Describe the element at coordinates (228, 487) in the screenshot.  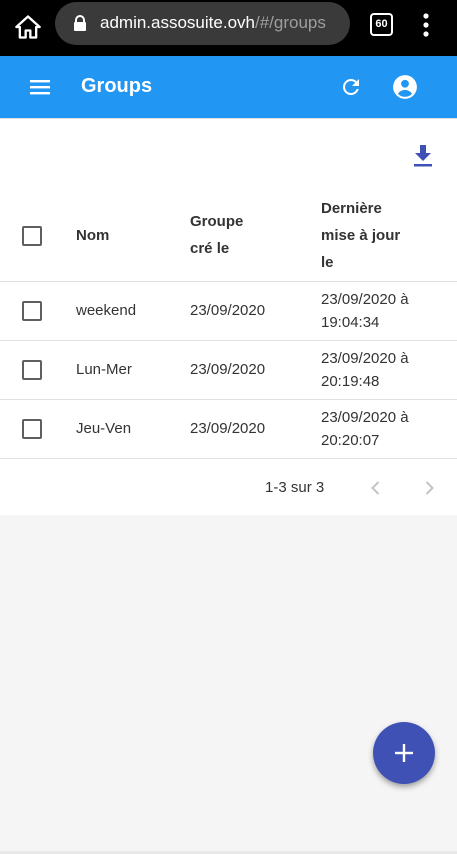
I see `pagination: 1-3 sur 3` at that location.